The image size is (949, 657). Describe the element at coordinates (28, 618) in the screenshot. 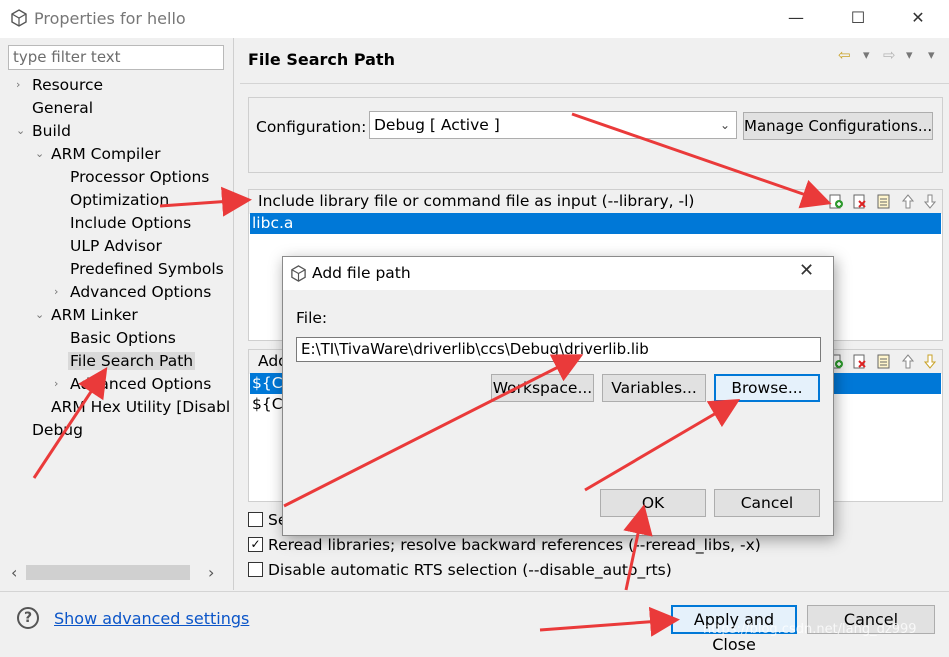

I see `help-icon: ?` at that location.